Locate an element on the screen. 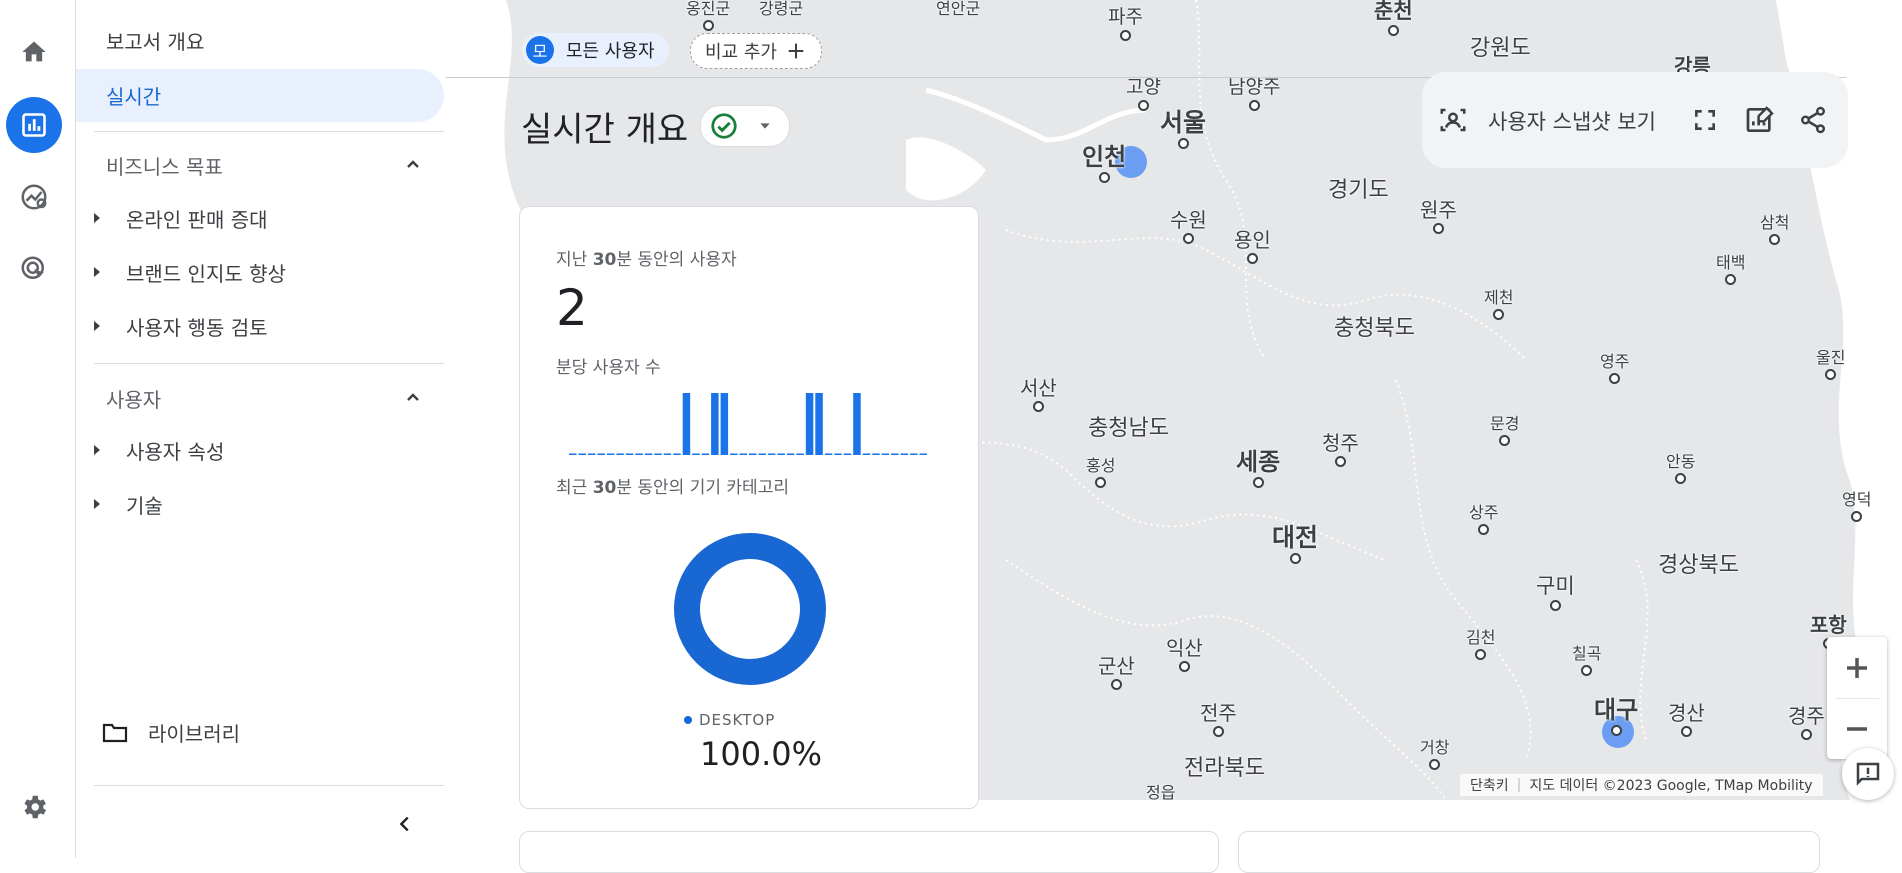 Image resolution: width=1902 pixels, height=873 pixels. zoom-in-icon is located at coordinates (1857, 668).